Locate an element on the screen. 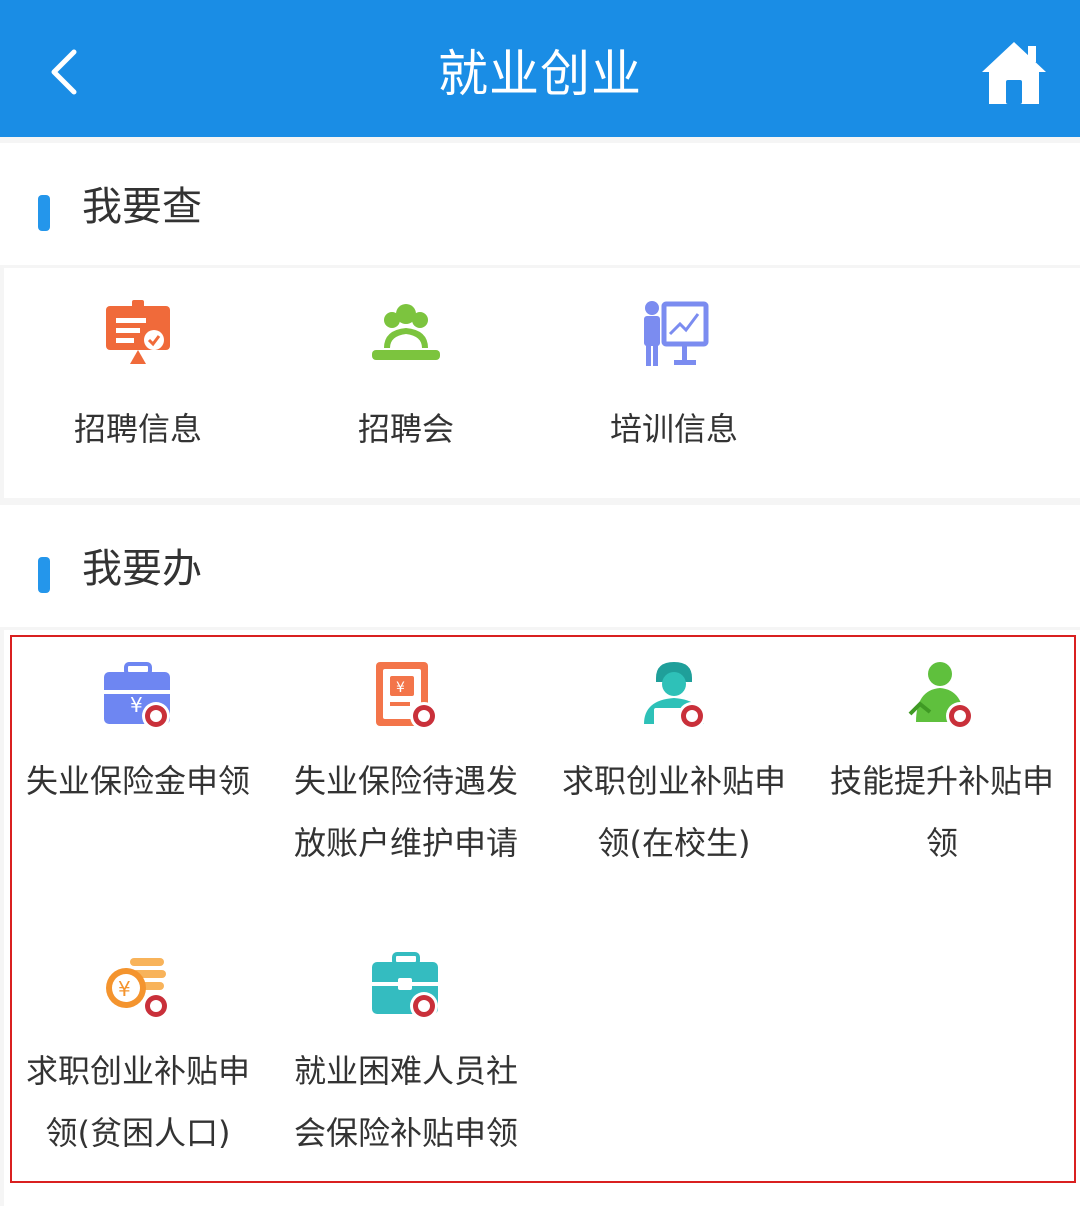 The width and height of the screenshot is (1080, 1206). top-bar: 就业创业 is located at coordinates (540, 68).